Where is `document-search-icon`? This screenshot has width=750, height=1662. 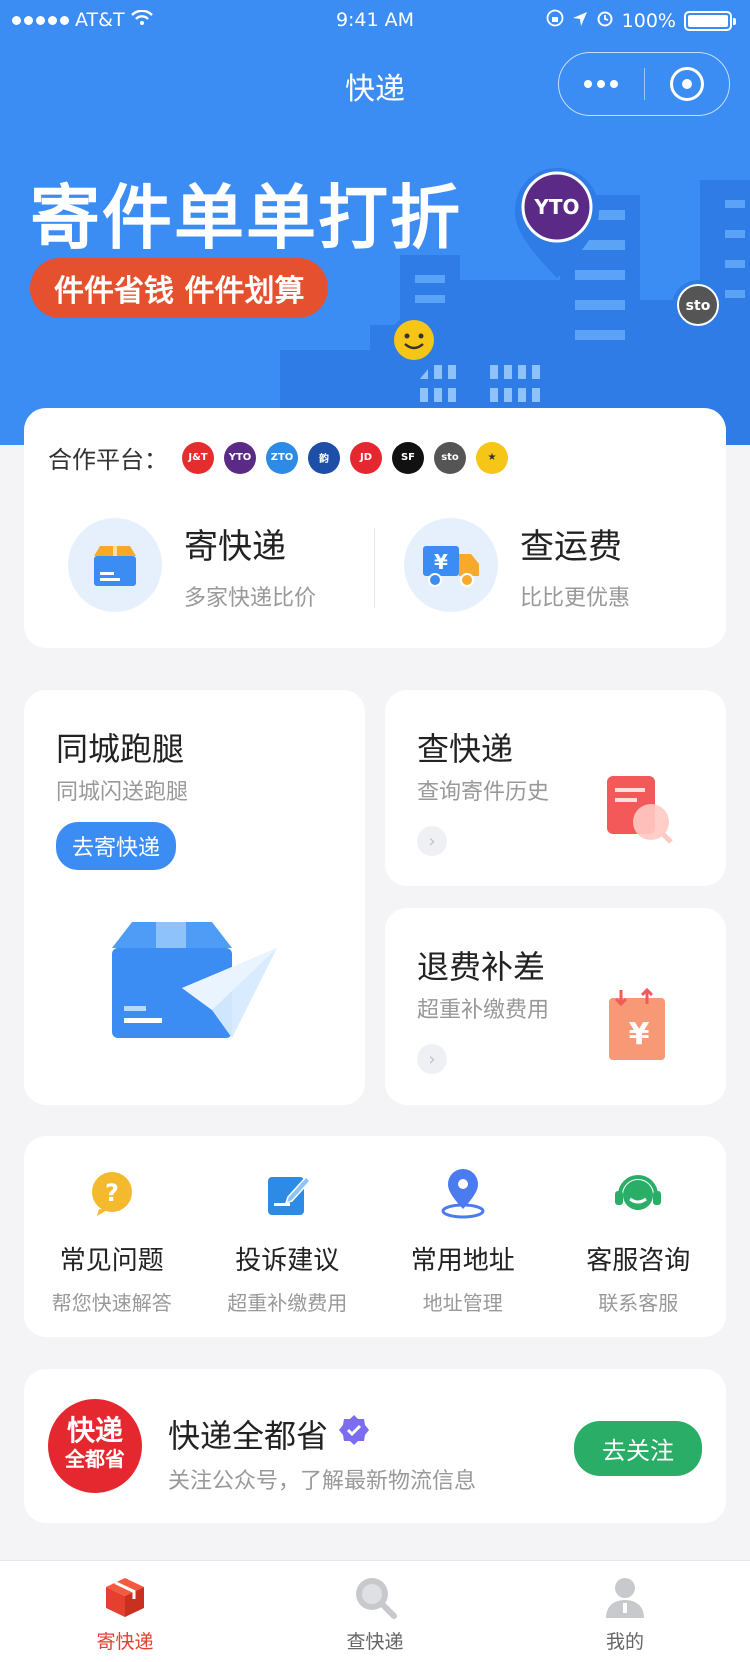
document-search-icon is located at coordinates (640, 812).